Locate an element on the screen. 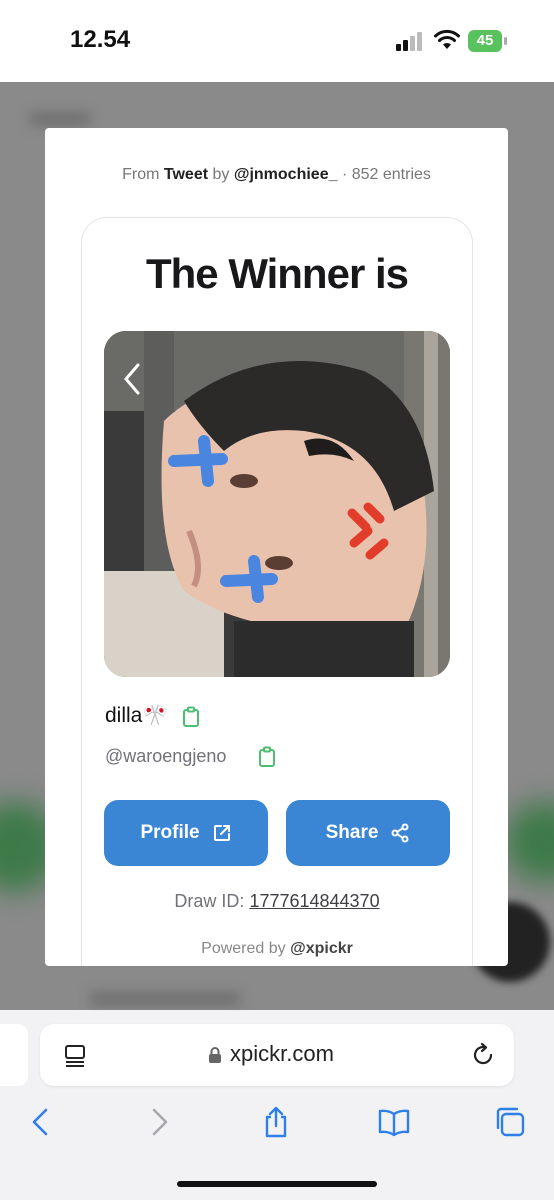 The height and width of the screenshot is (1200, 554). status-time: 12.54 is located at coordinates (100, 39).